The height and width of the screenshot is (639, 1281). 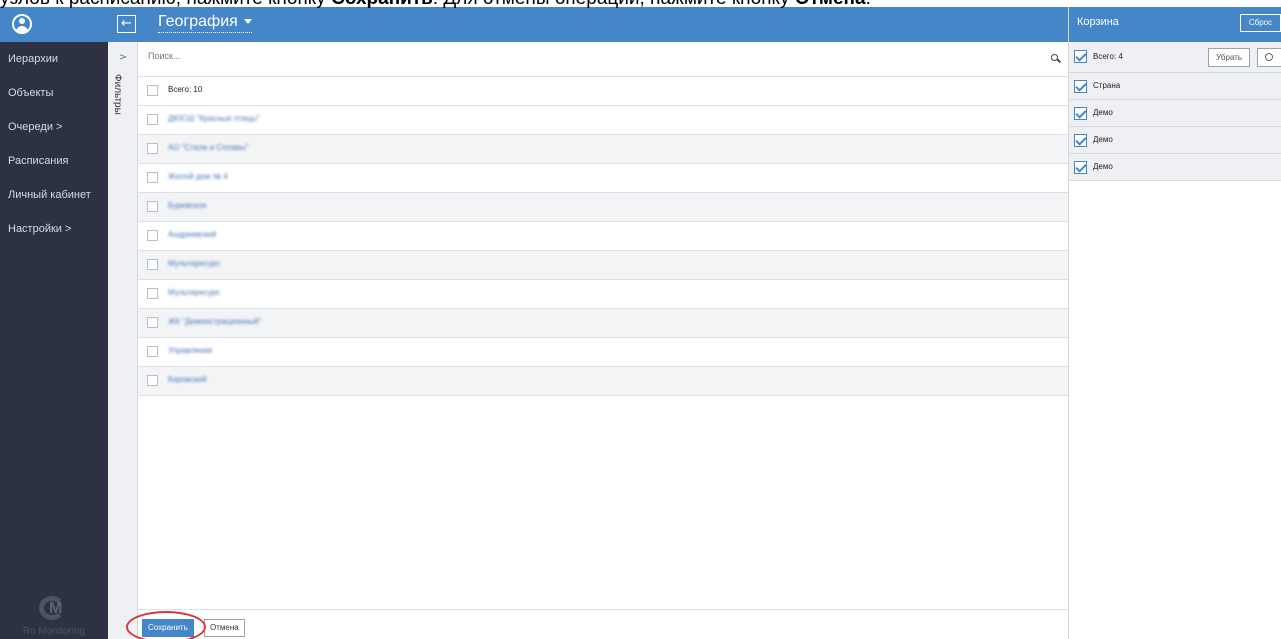 What do you see at coordinates (603, 381) in the screenshot?
I see `list-item: Кировский` at bounding box center [603, 381].